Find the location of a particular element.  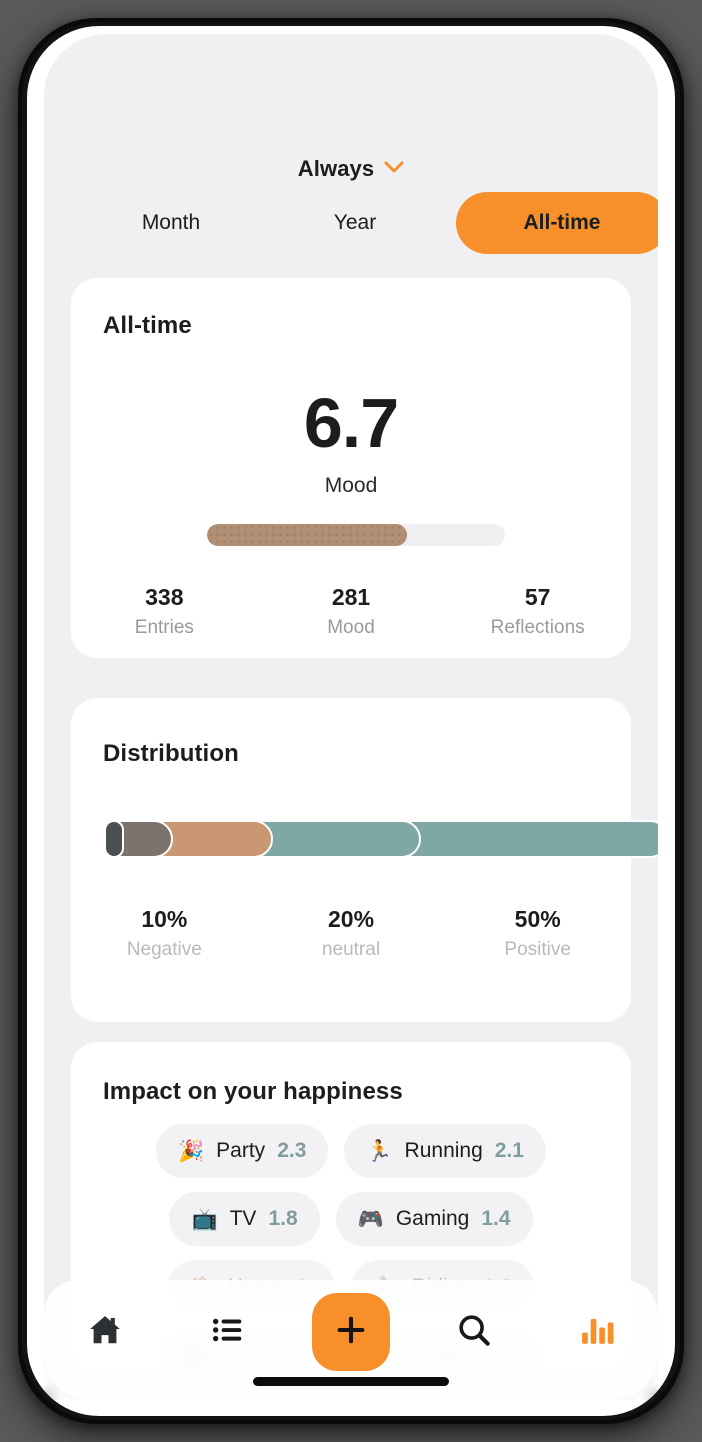

nav-item-search is located at coordinates (473, 1332).